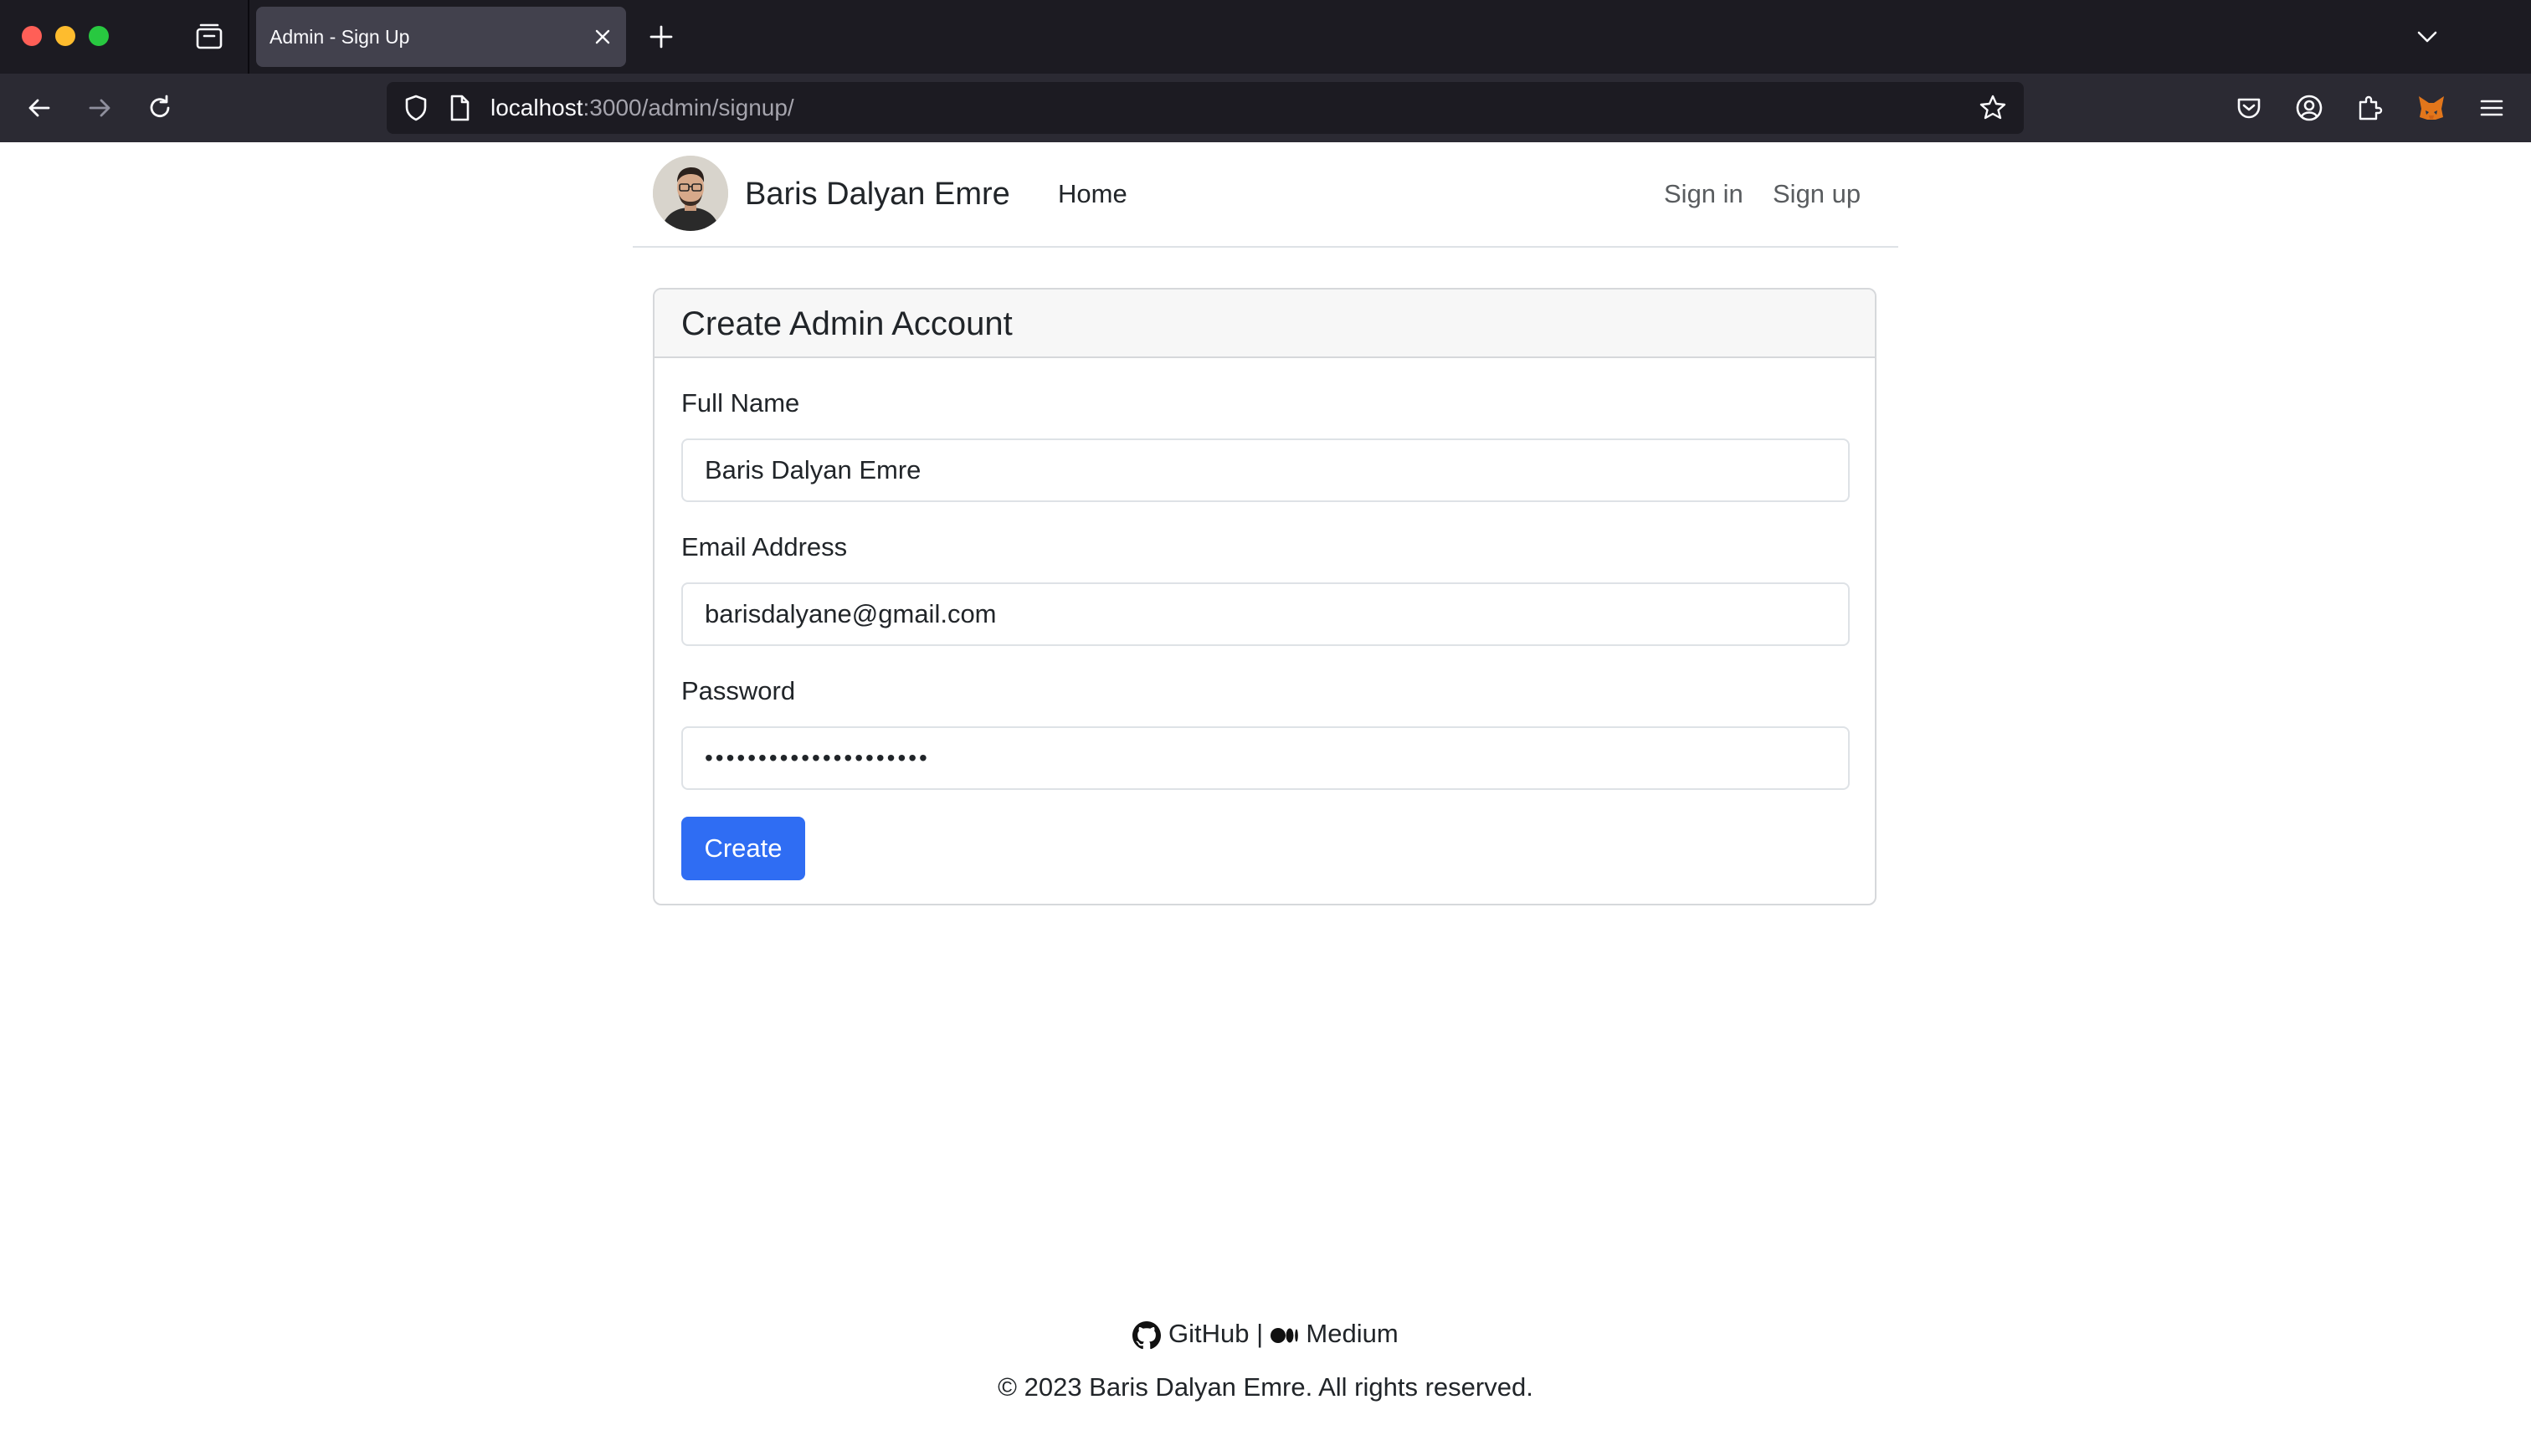  I want to click on back-arrow-icon, so click(39, 108).